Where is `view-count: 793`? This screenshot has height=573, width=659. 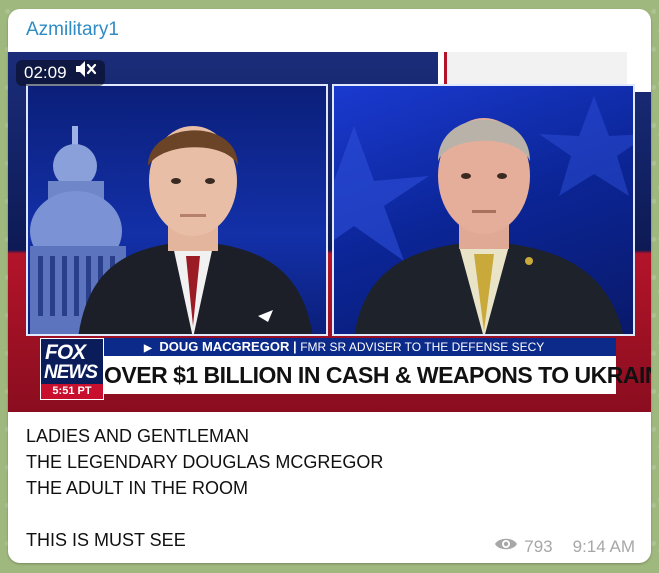 view-count: 793 is located at coordinates (538, 546).